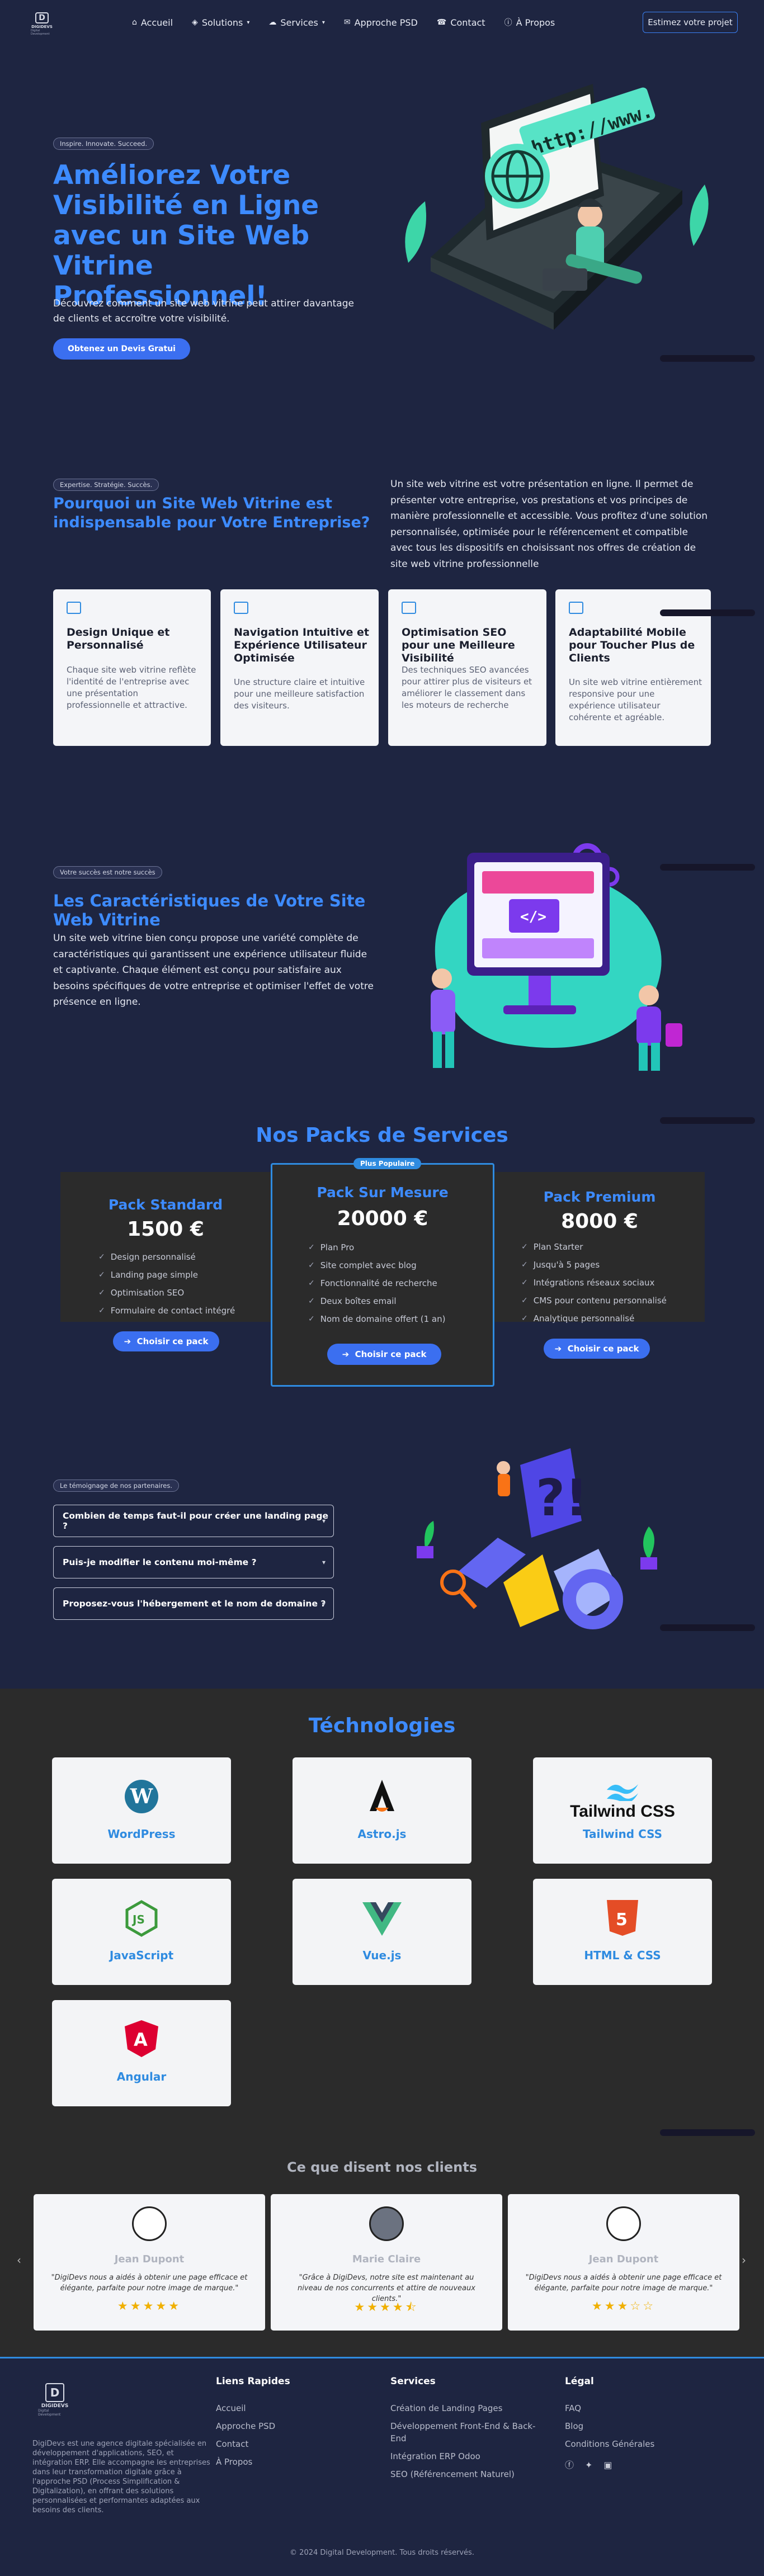 The height and width of the screenshot is (2576, 764). I want to click on tech-card-wordpress: W WordPress, so click(141, 1810).